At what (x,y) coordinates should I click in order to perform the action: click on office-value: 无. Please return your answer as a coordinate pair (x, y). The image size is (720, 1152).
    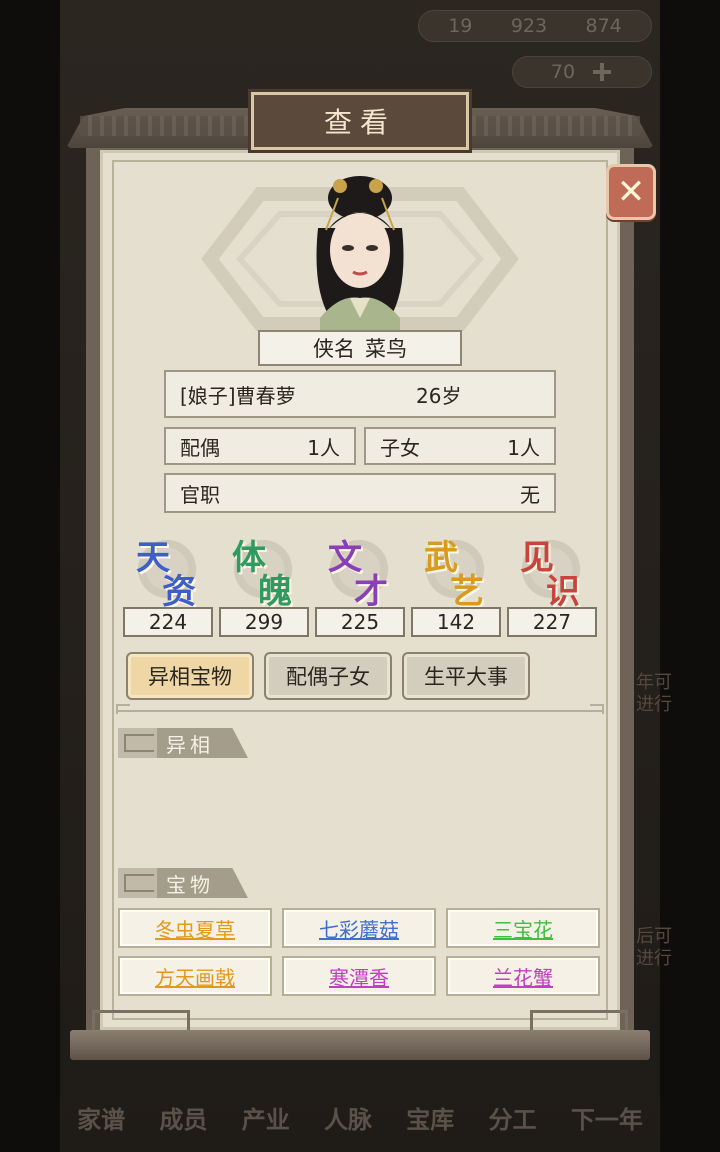
    Looking at the image, I should click on (530, 494).